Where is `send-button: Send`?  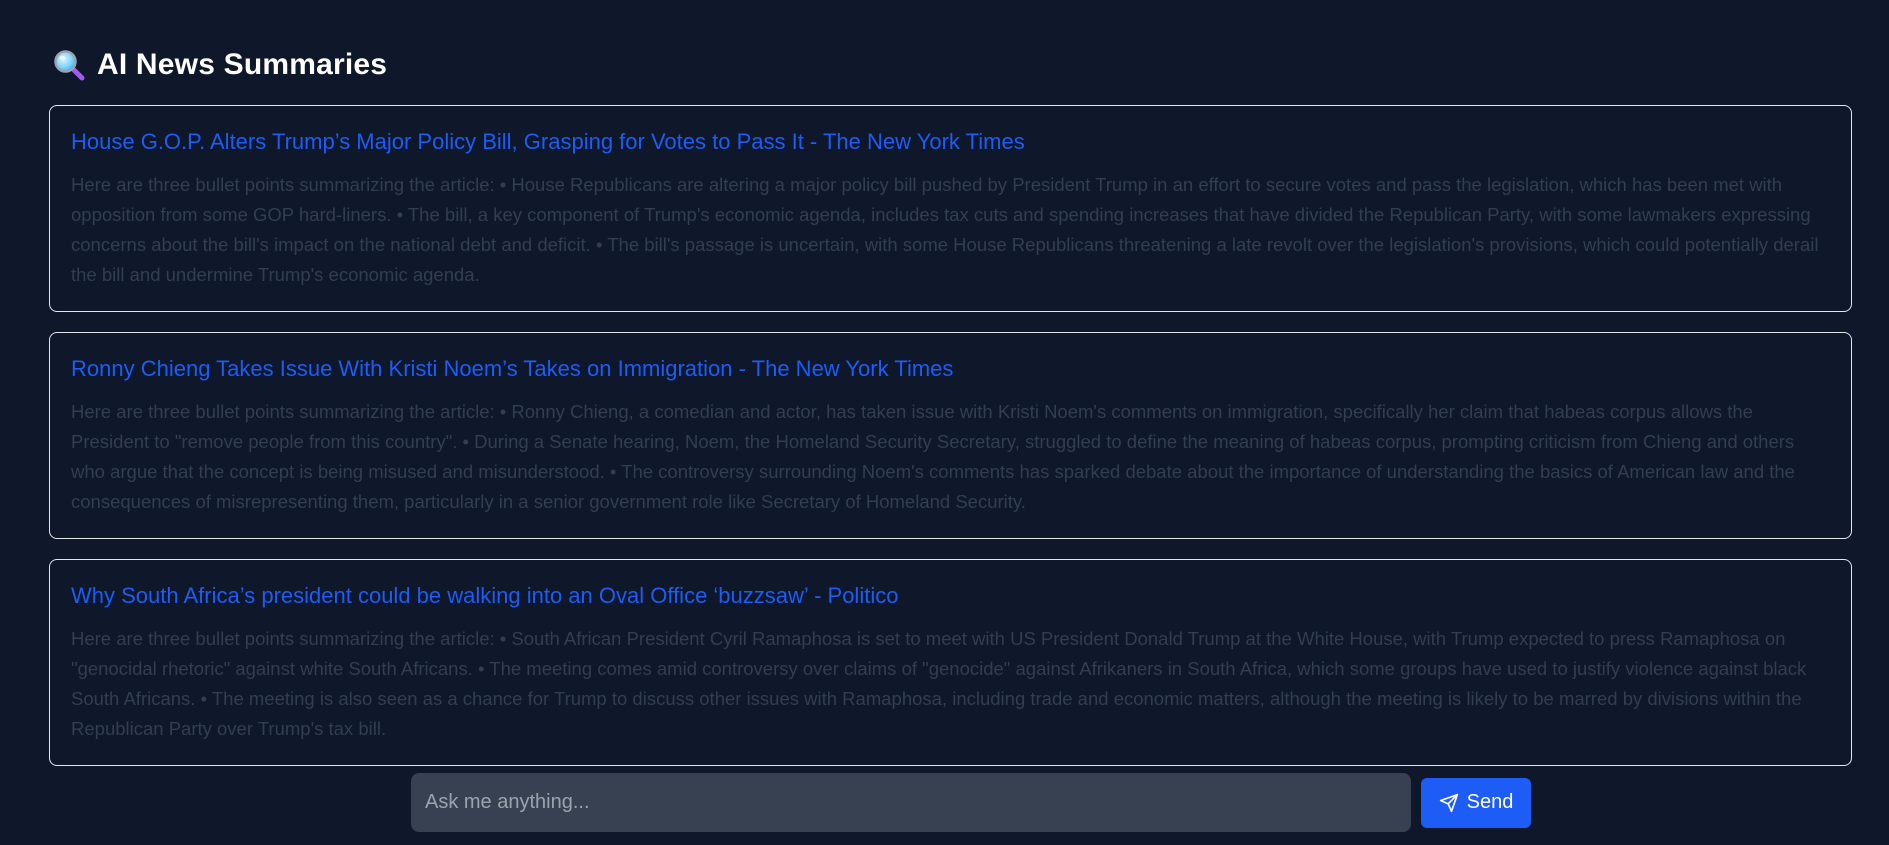 send-button: Send is located at coordinates (1476, 802).